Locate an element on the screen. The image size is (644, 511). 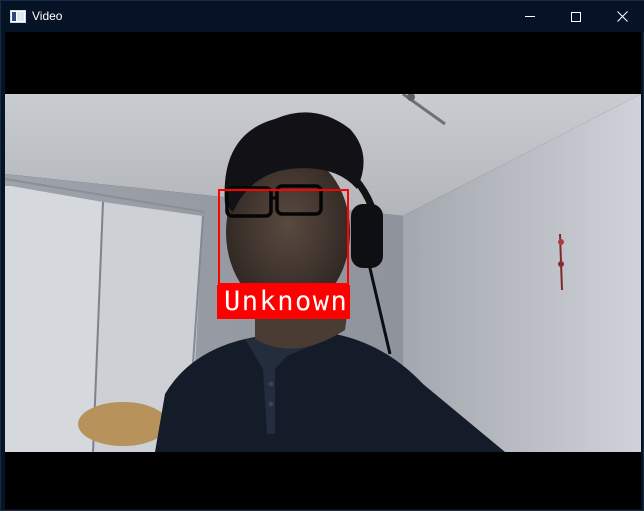
face-detection-box is located at coordinates (283, 237).